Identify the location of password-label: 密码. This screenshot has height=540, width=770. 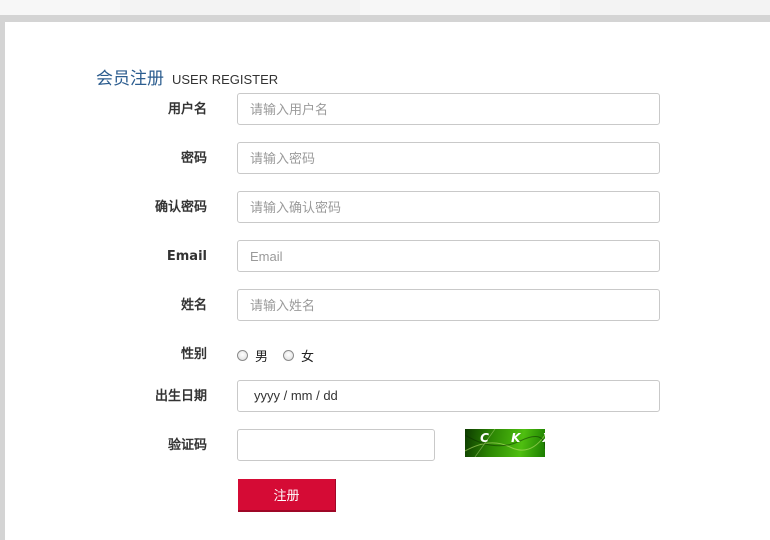
(193, 158).